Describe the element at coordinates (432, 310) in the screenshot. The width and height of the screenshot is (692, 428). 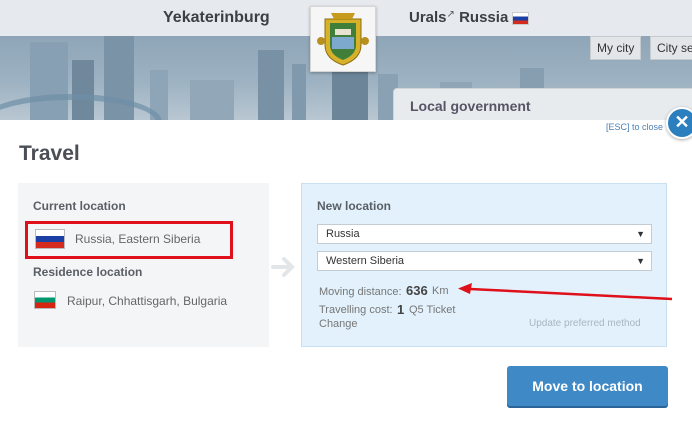
I see `travelling-cost-unit: Q5 Ticket` at that location.